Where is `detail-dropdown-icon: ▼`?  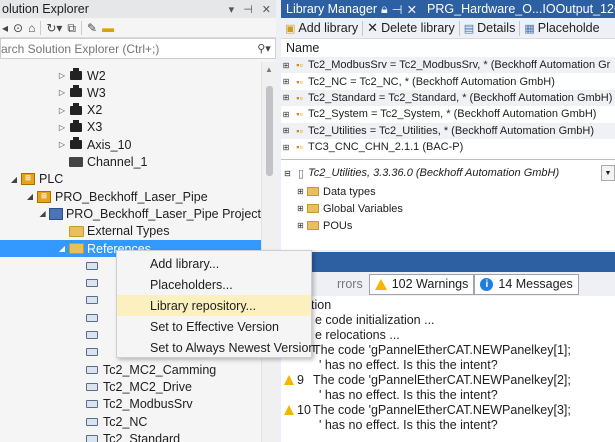 detail-dropdown-icon: ▼ is located at coordinates (608, 173).